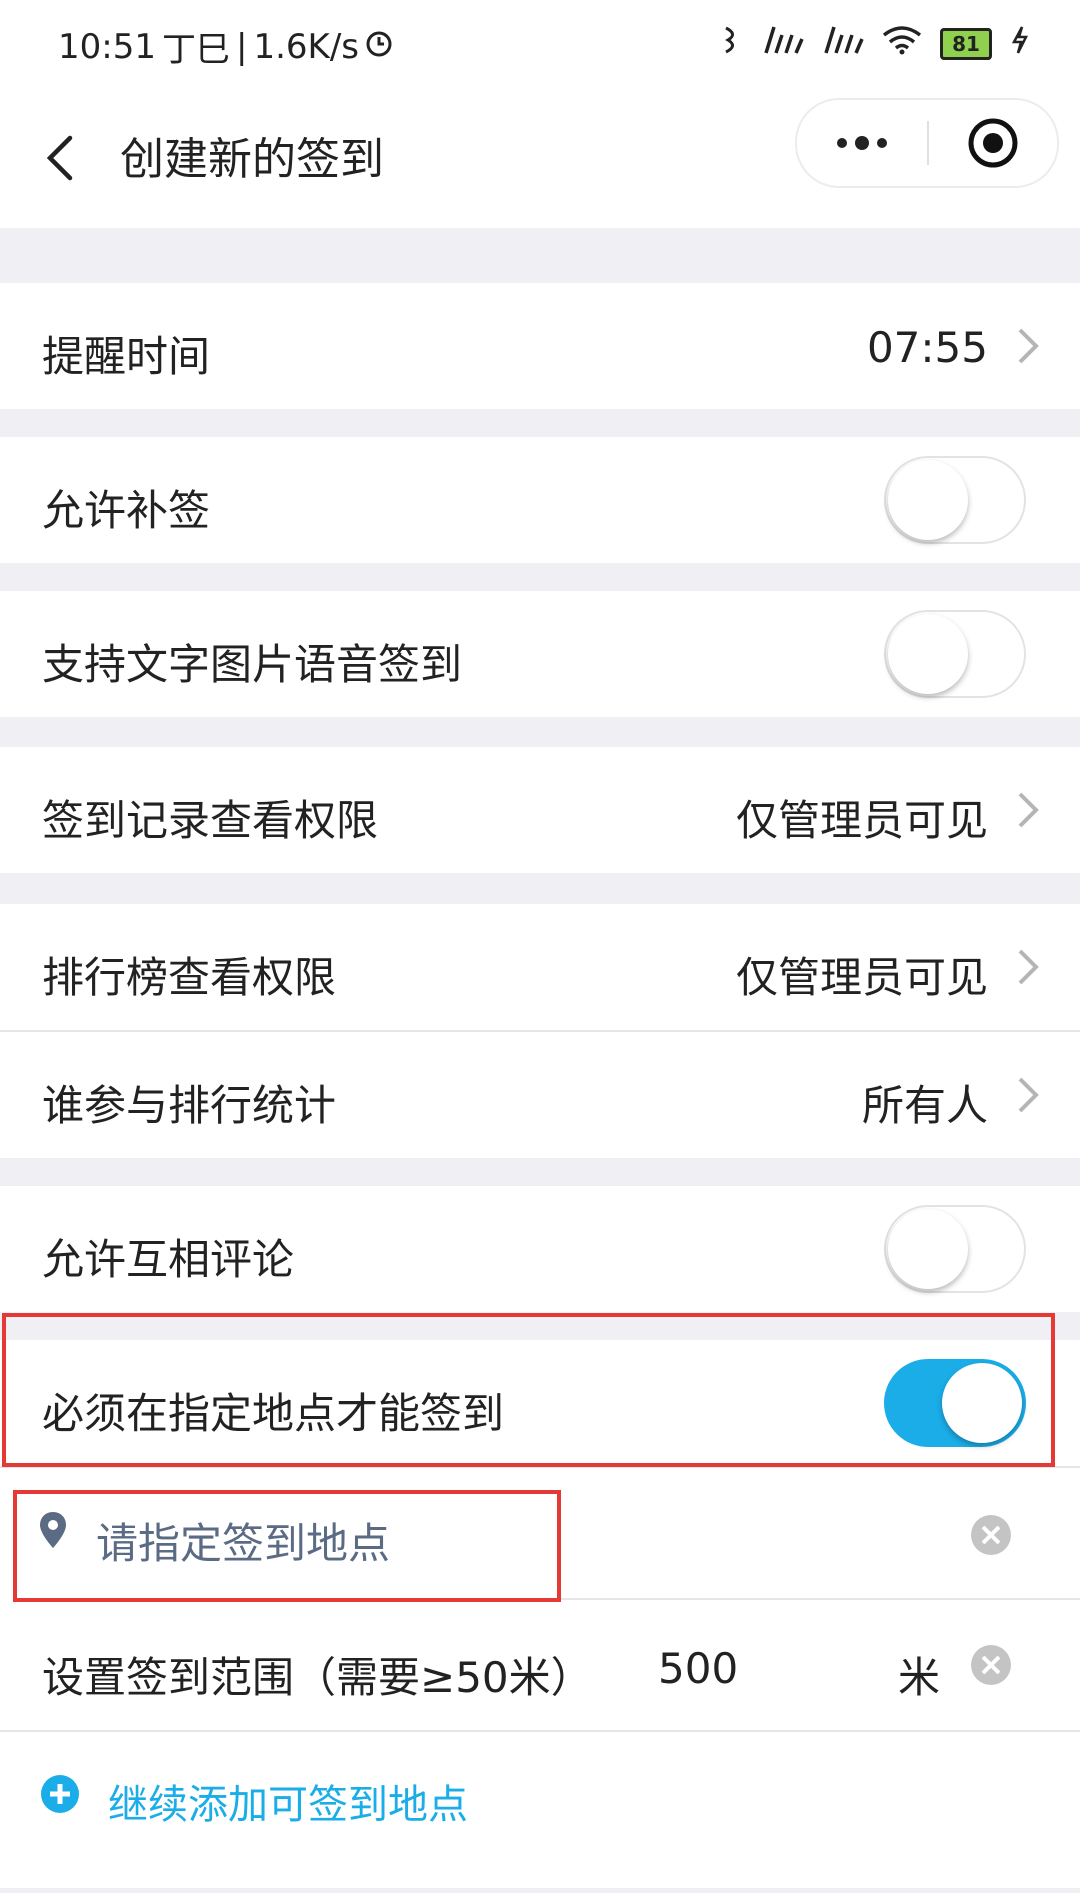  What do you see at coordinates (919, 1677) in the screenshot?
I see `range-unit: 米` at bounding box center [919, 1677].